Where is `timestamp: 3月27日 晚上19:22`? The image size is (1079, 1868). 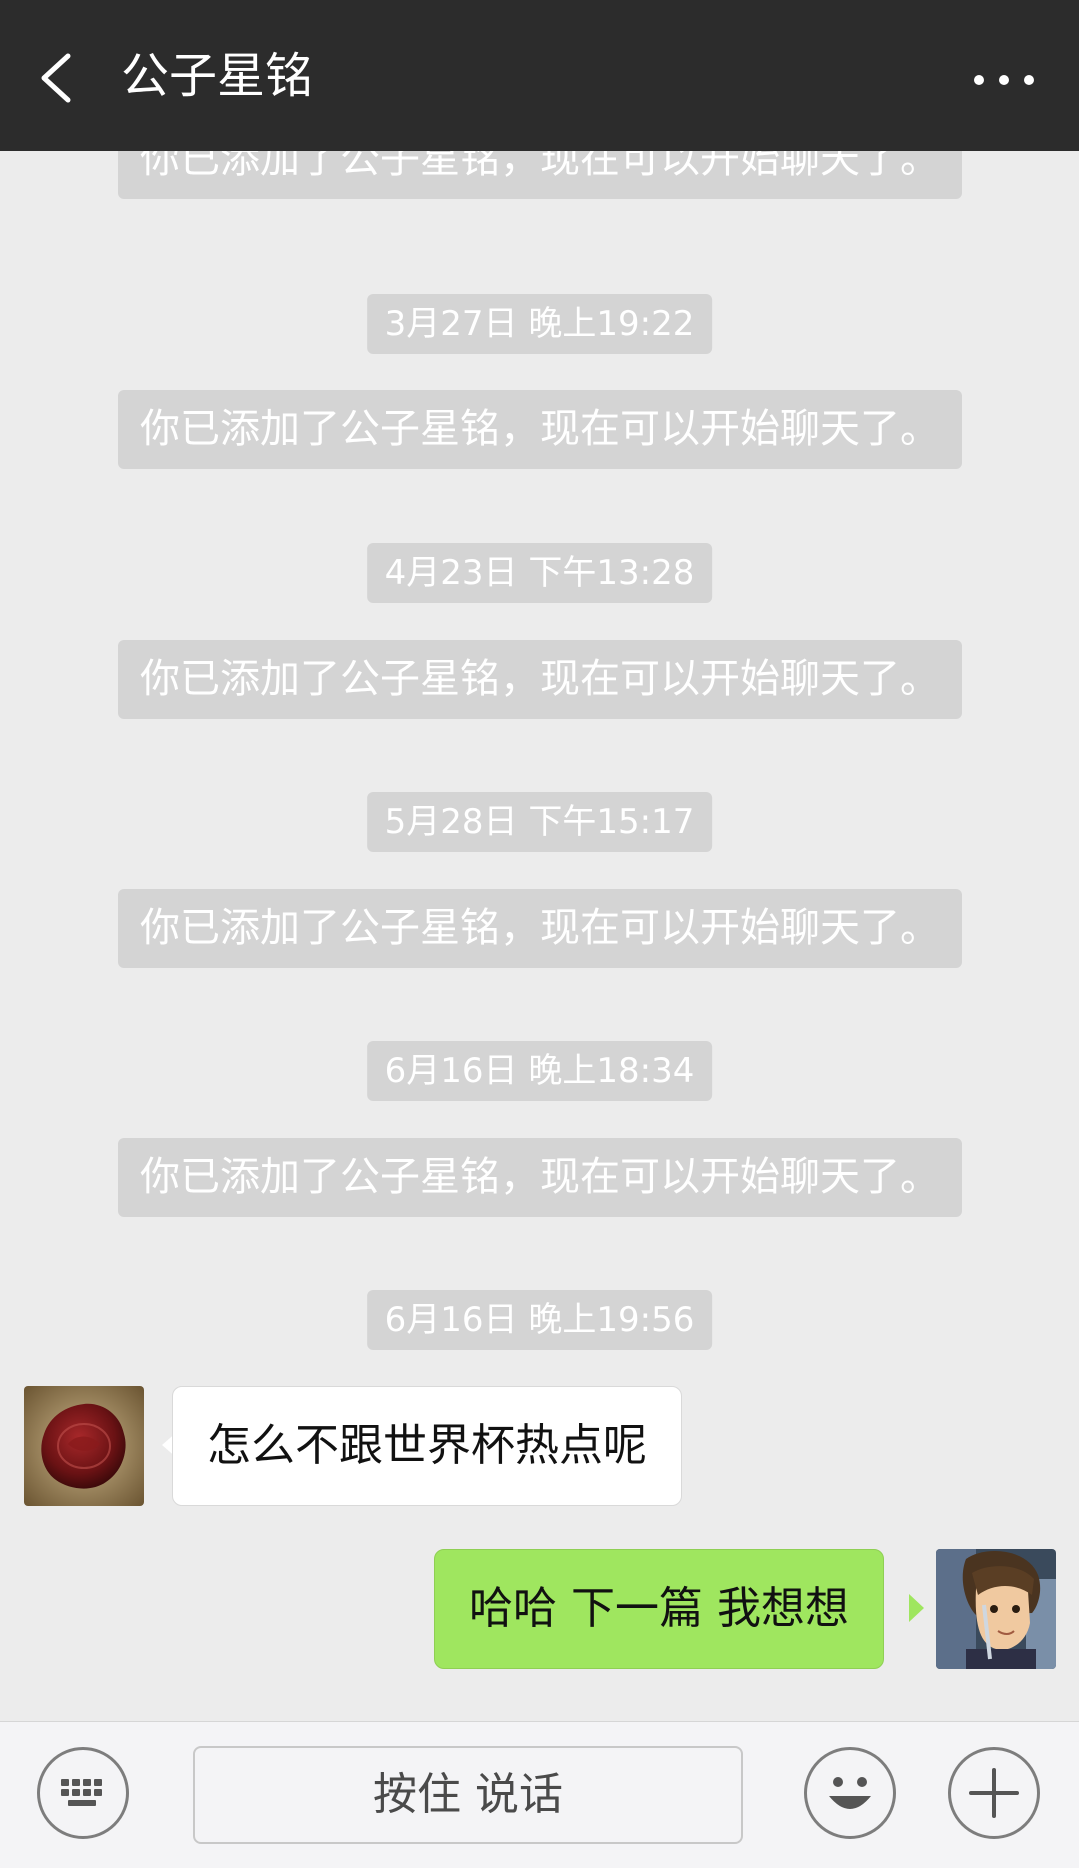 timestamp: 3月27日 晚上19:22 is located at coordinates (539, 324).